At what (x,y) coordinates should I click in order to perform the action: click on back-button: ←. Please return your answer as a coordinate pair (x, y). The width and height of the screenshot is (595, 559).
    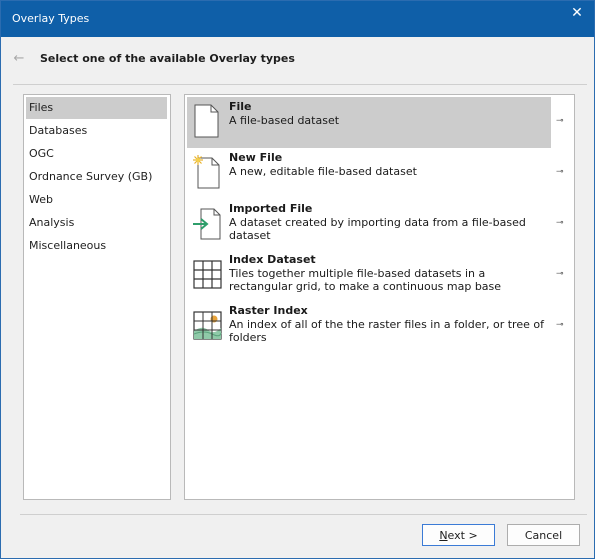
    Looking at the image, I should click on (19, 59).